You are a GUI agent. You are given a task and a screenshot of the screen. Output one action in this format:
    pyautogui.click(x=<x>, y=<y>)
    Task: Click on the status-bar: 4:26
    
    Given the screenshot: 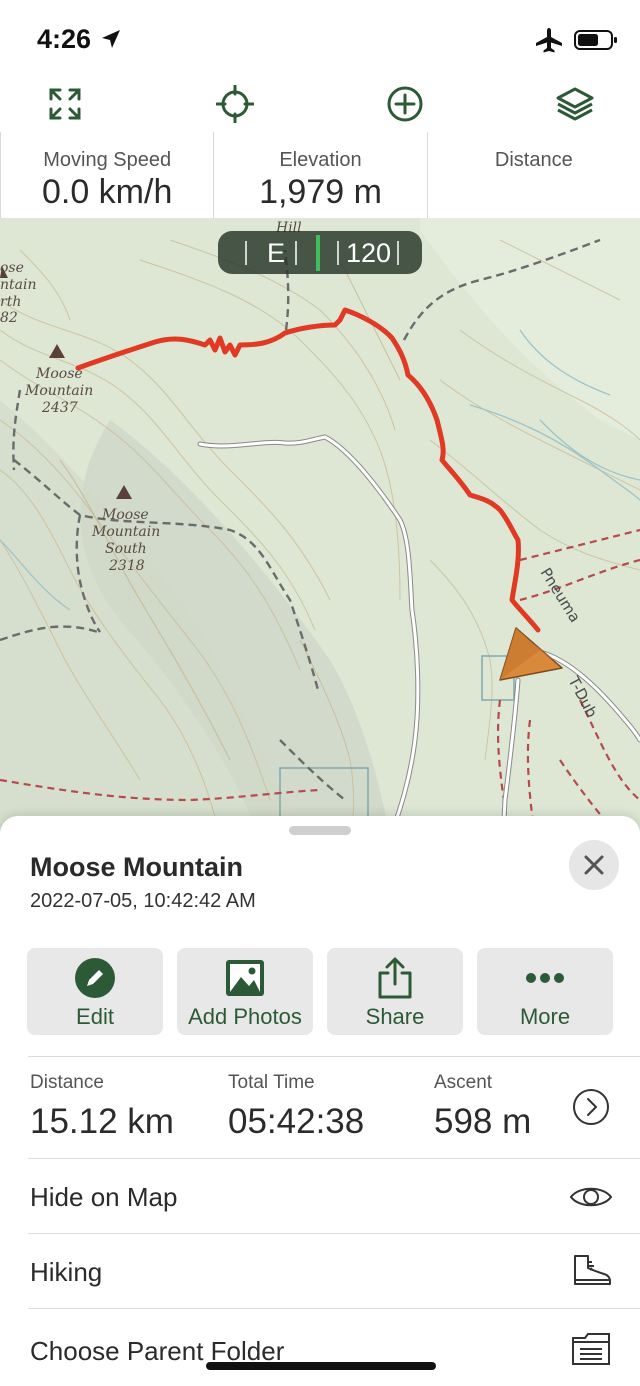 What is the action you would take?
    pyautogui.click(x=320, y=39)
    